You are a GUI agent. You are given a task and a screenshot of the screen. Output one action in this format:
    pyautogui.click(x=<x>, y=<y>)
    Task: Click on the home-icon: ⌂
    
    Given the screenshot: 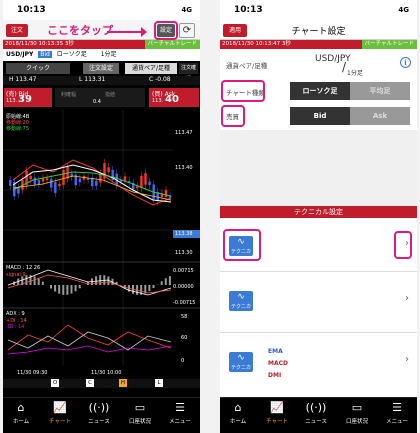 What is the action you would take?
    pyautogui.click(x=238, y=407)
    